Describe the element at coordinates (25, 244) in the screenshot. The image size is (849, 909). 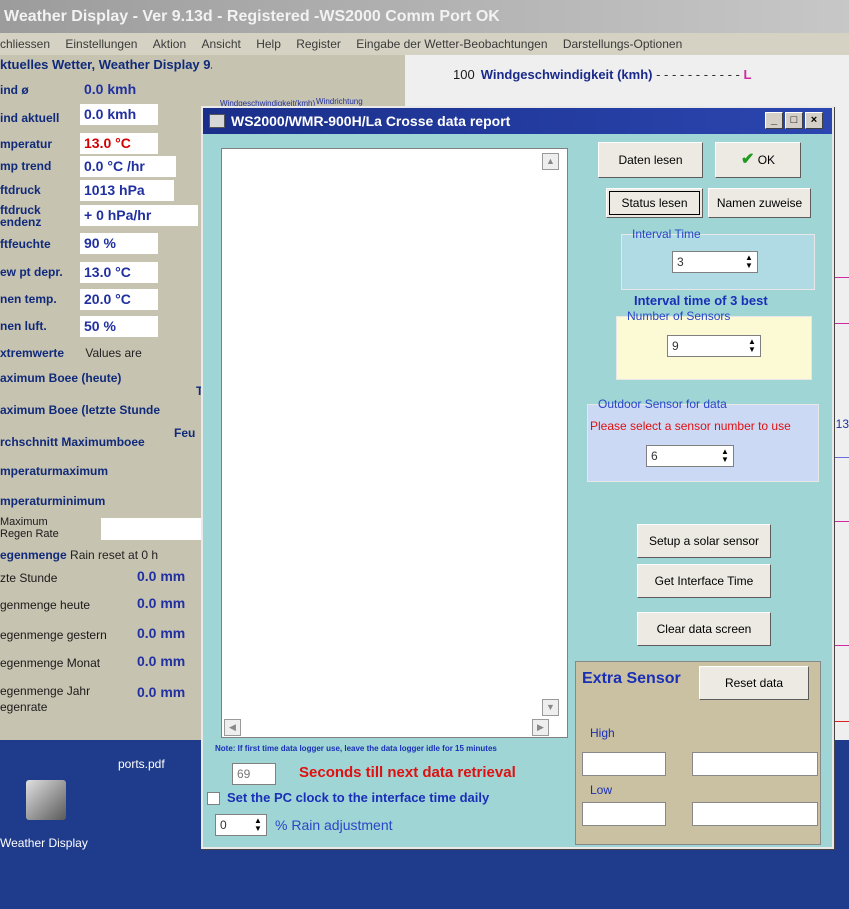
I see `row-label-humidity: ftfeuchte` at that location.